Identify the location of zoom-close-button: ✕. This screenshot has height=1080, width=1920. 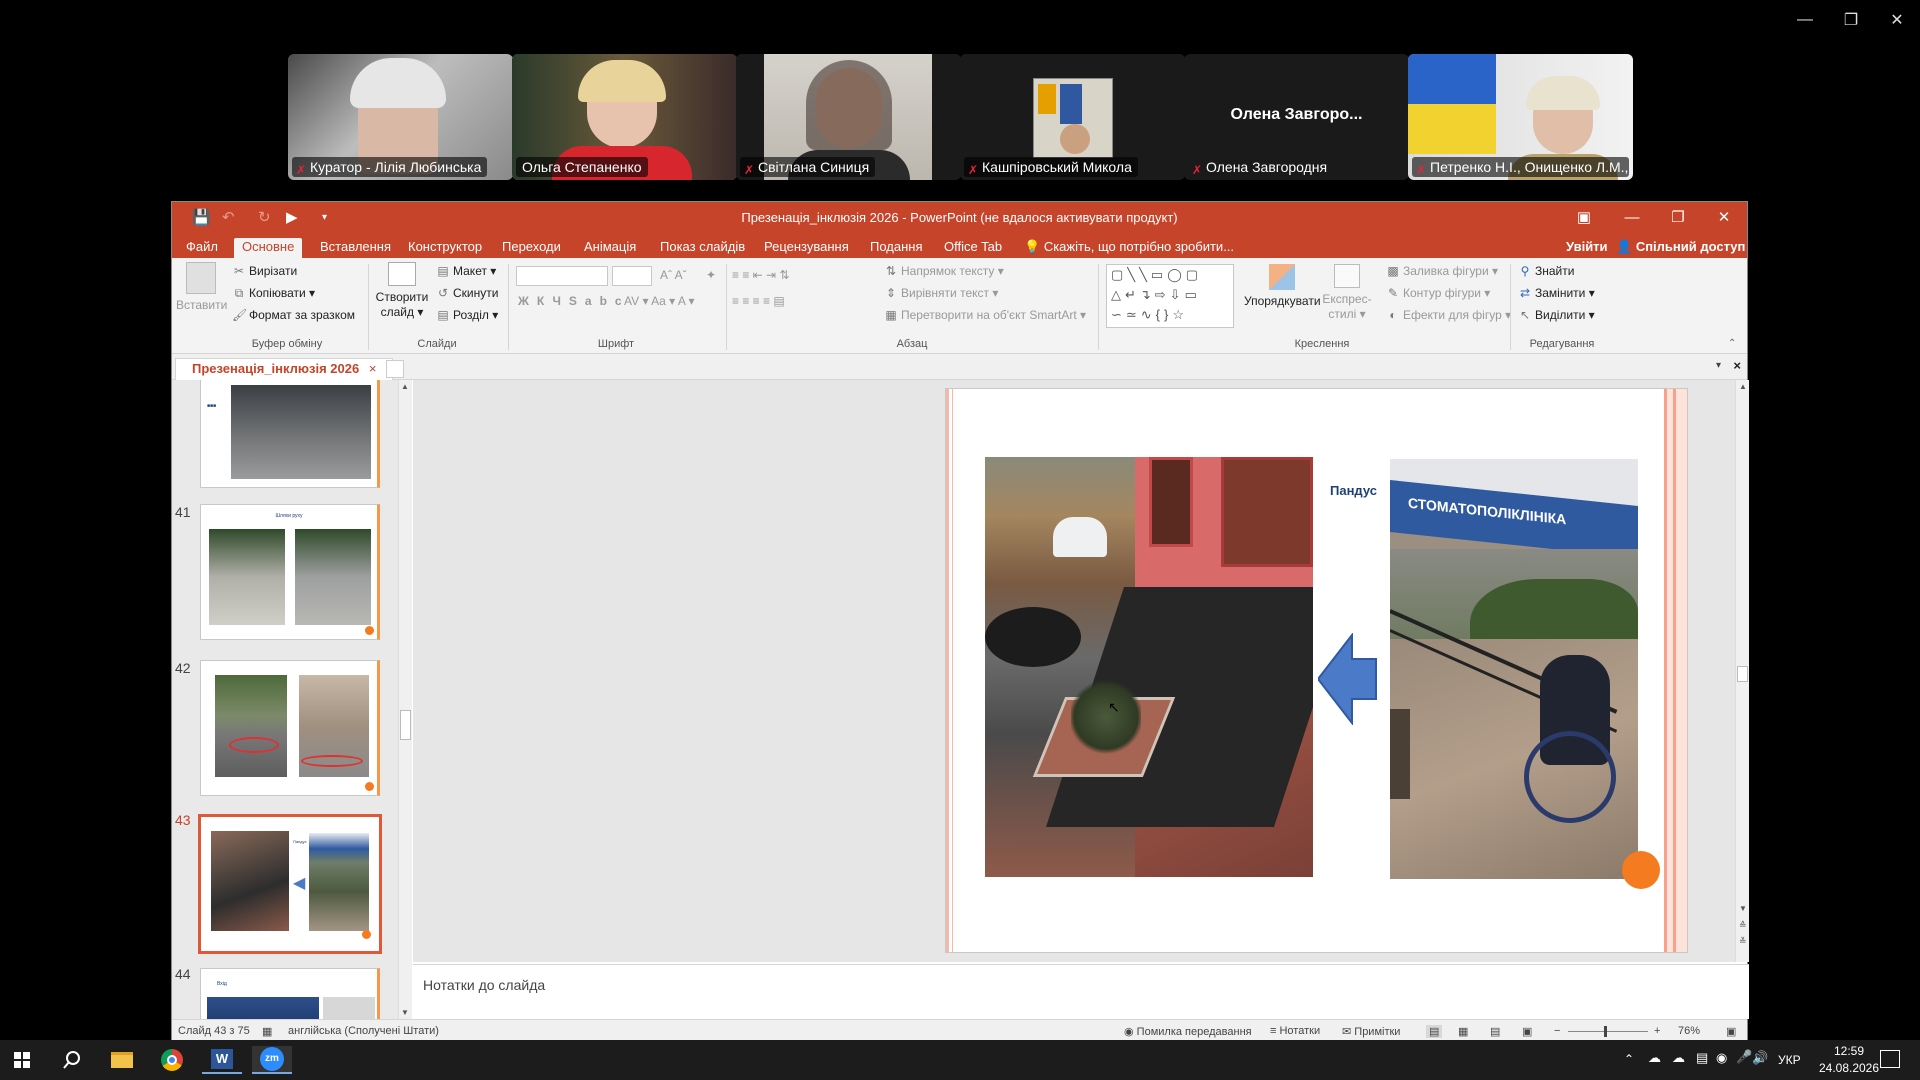
(1897, 20).